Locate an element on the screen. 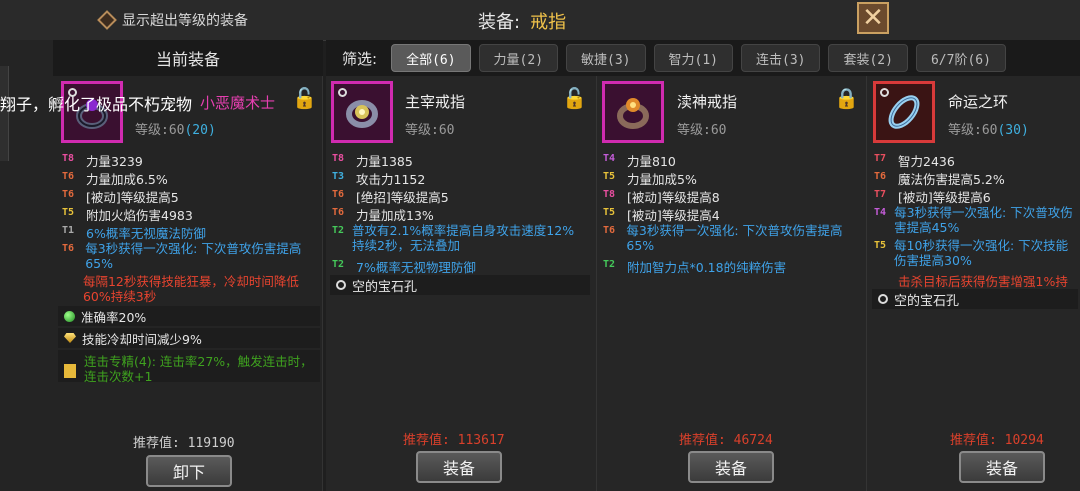  card3-item-icon is located at coordinates (904, 112).